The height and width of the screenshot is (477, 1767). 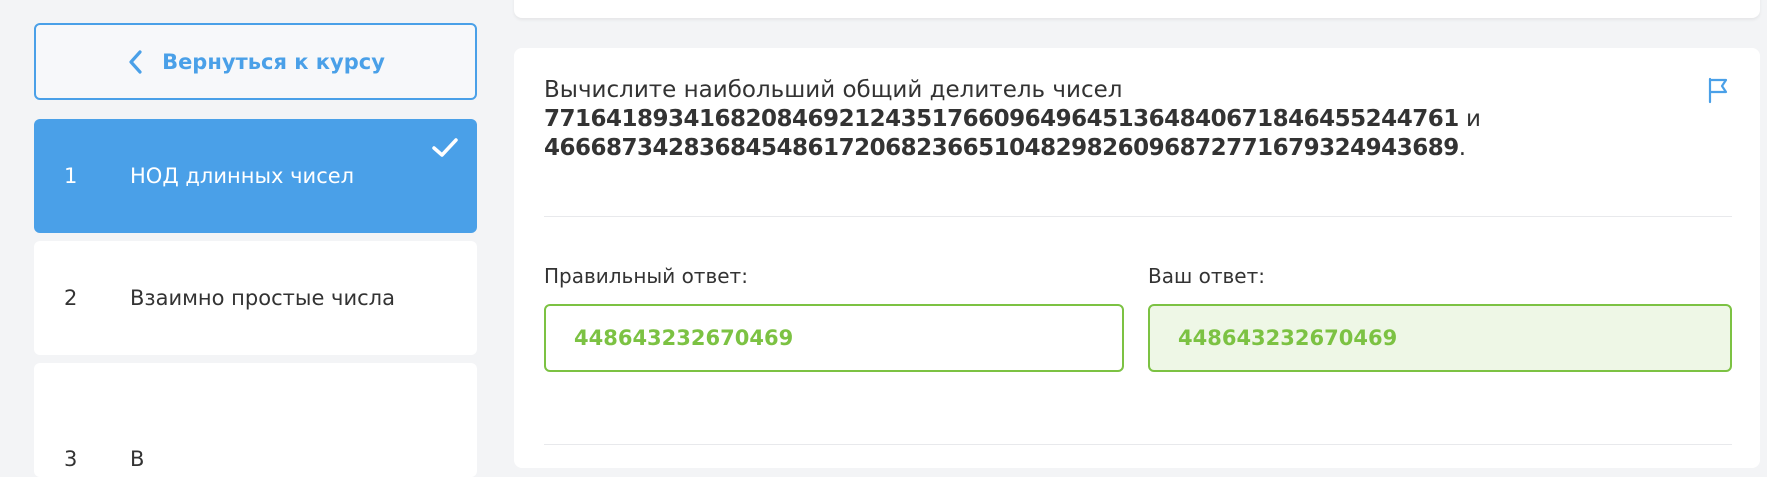 I want to click on chevron-left-icon, so click(x=135, y=61).